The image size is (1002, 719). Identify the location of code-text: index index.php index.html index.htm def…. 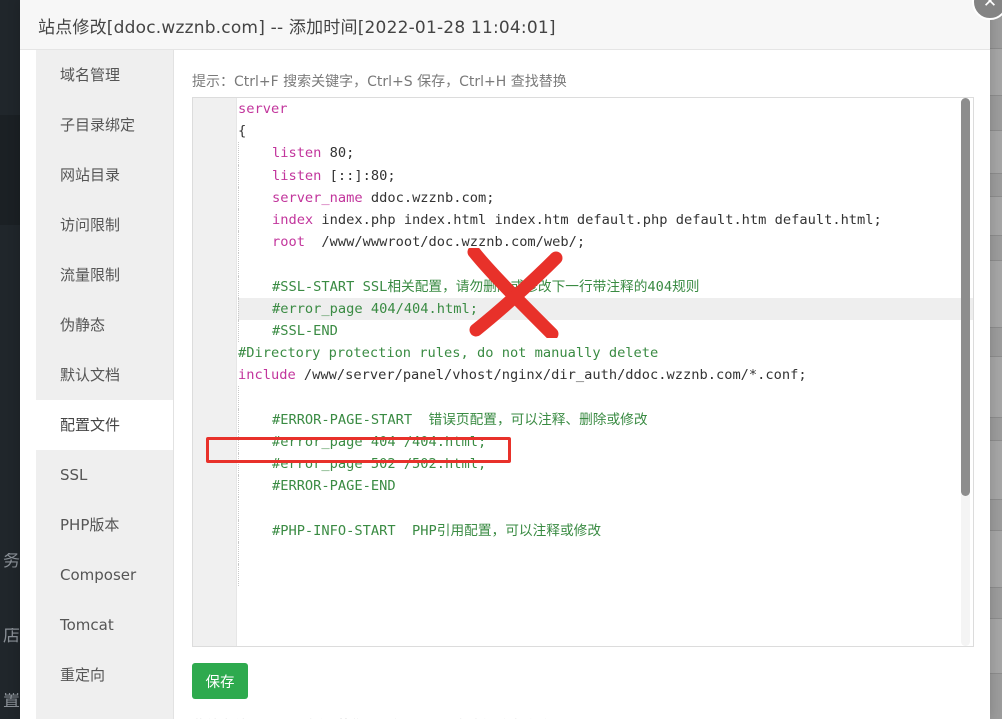
(560, 220).